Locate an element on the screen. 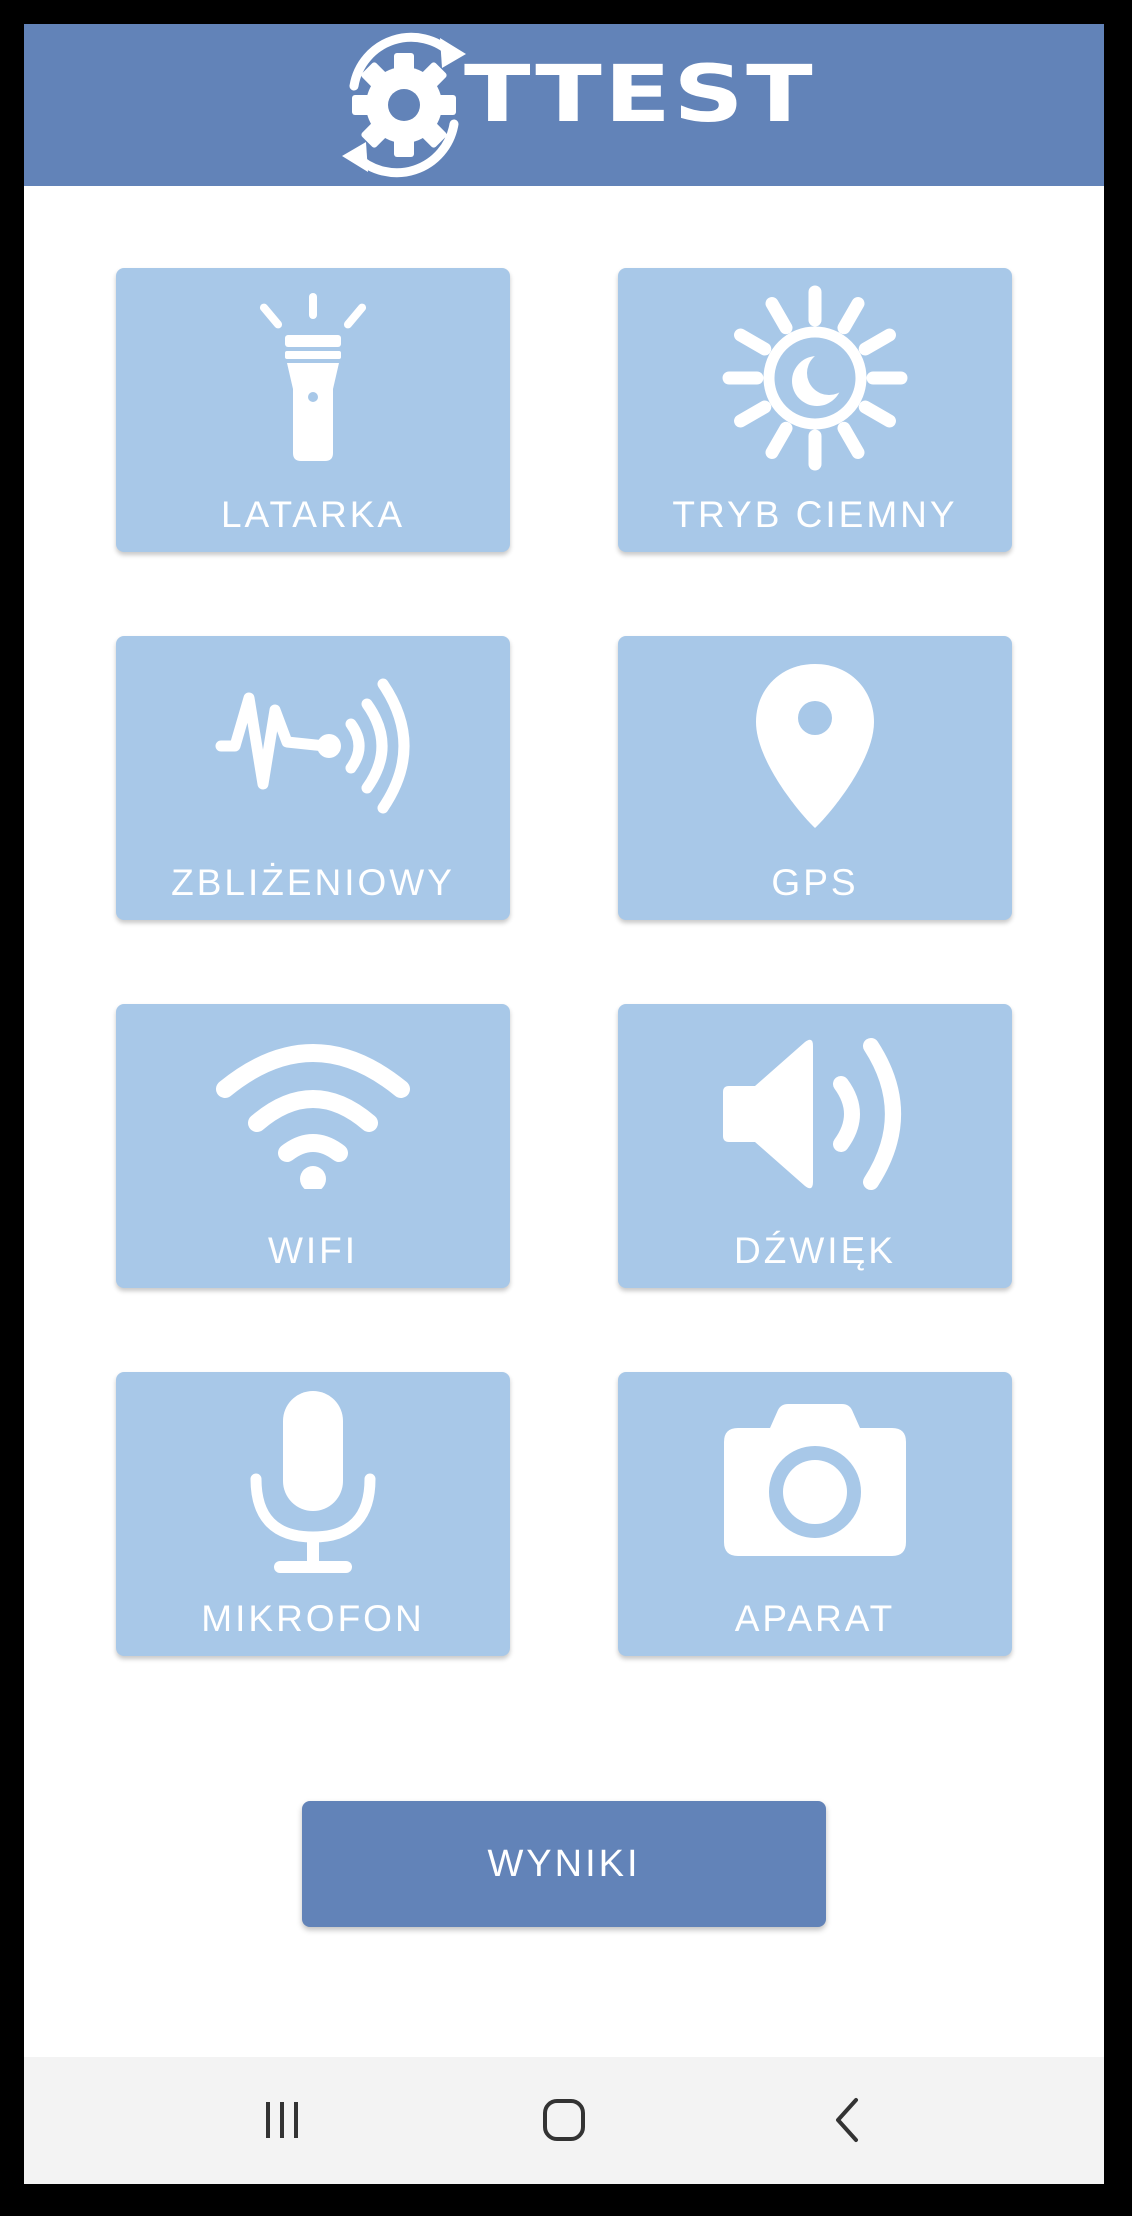  tile-flashlight-label: LATARKA is located at coordinates (313, 514).